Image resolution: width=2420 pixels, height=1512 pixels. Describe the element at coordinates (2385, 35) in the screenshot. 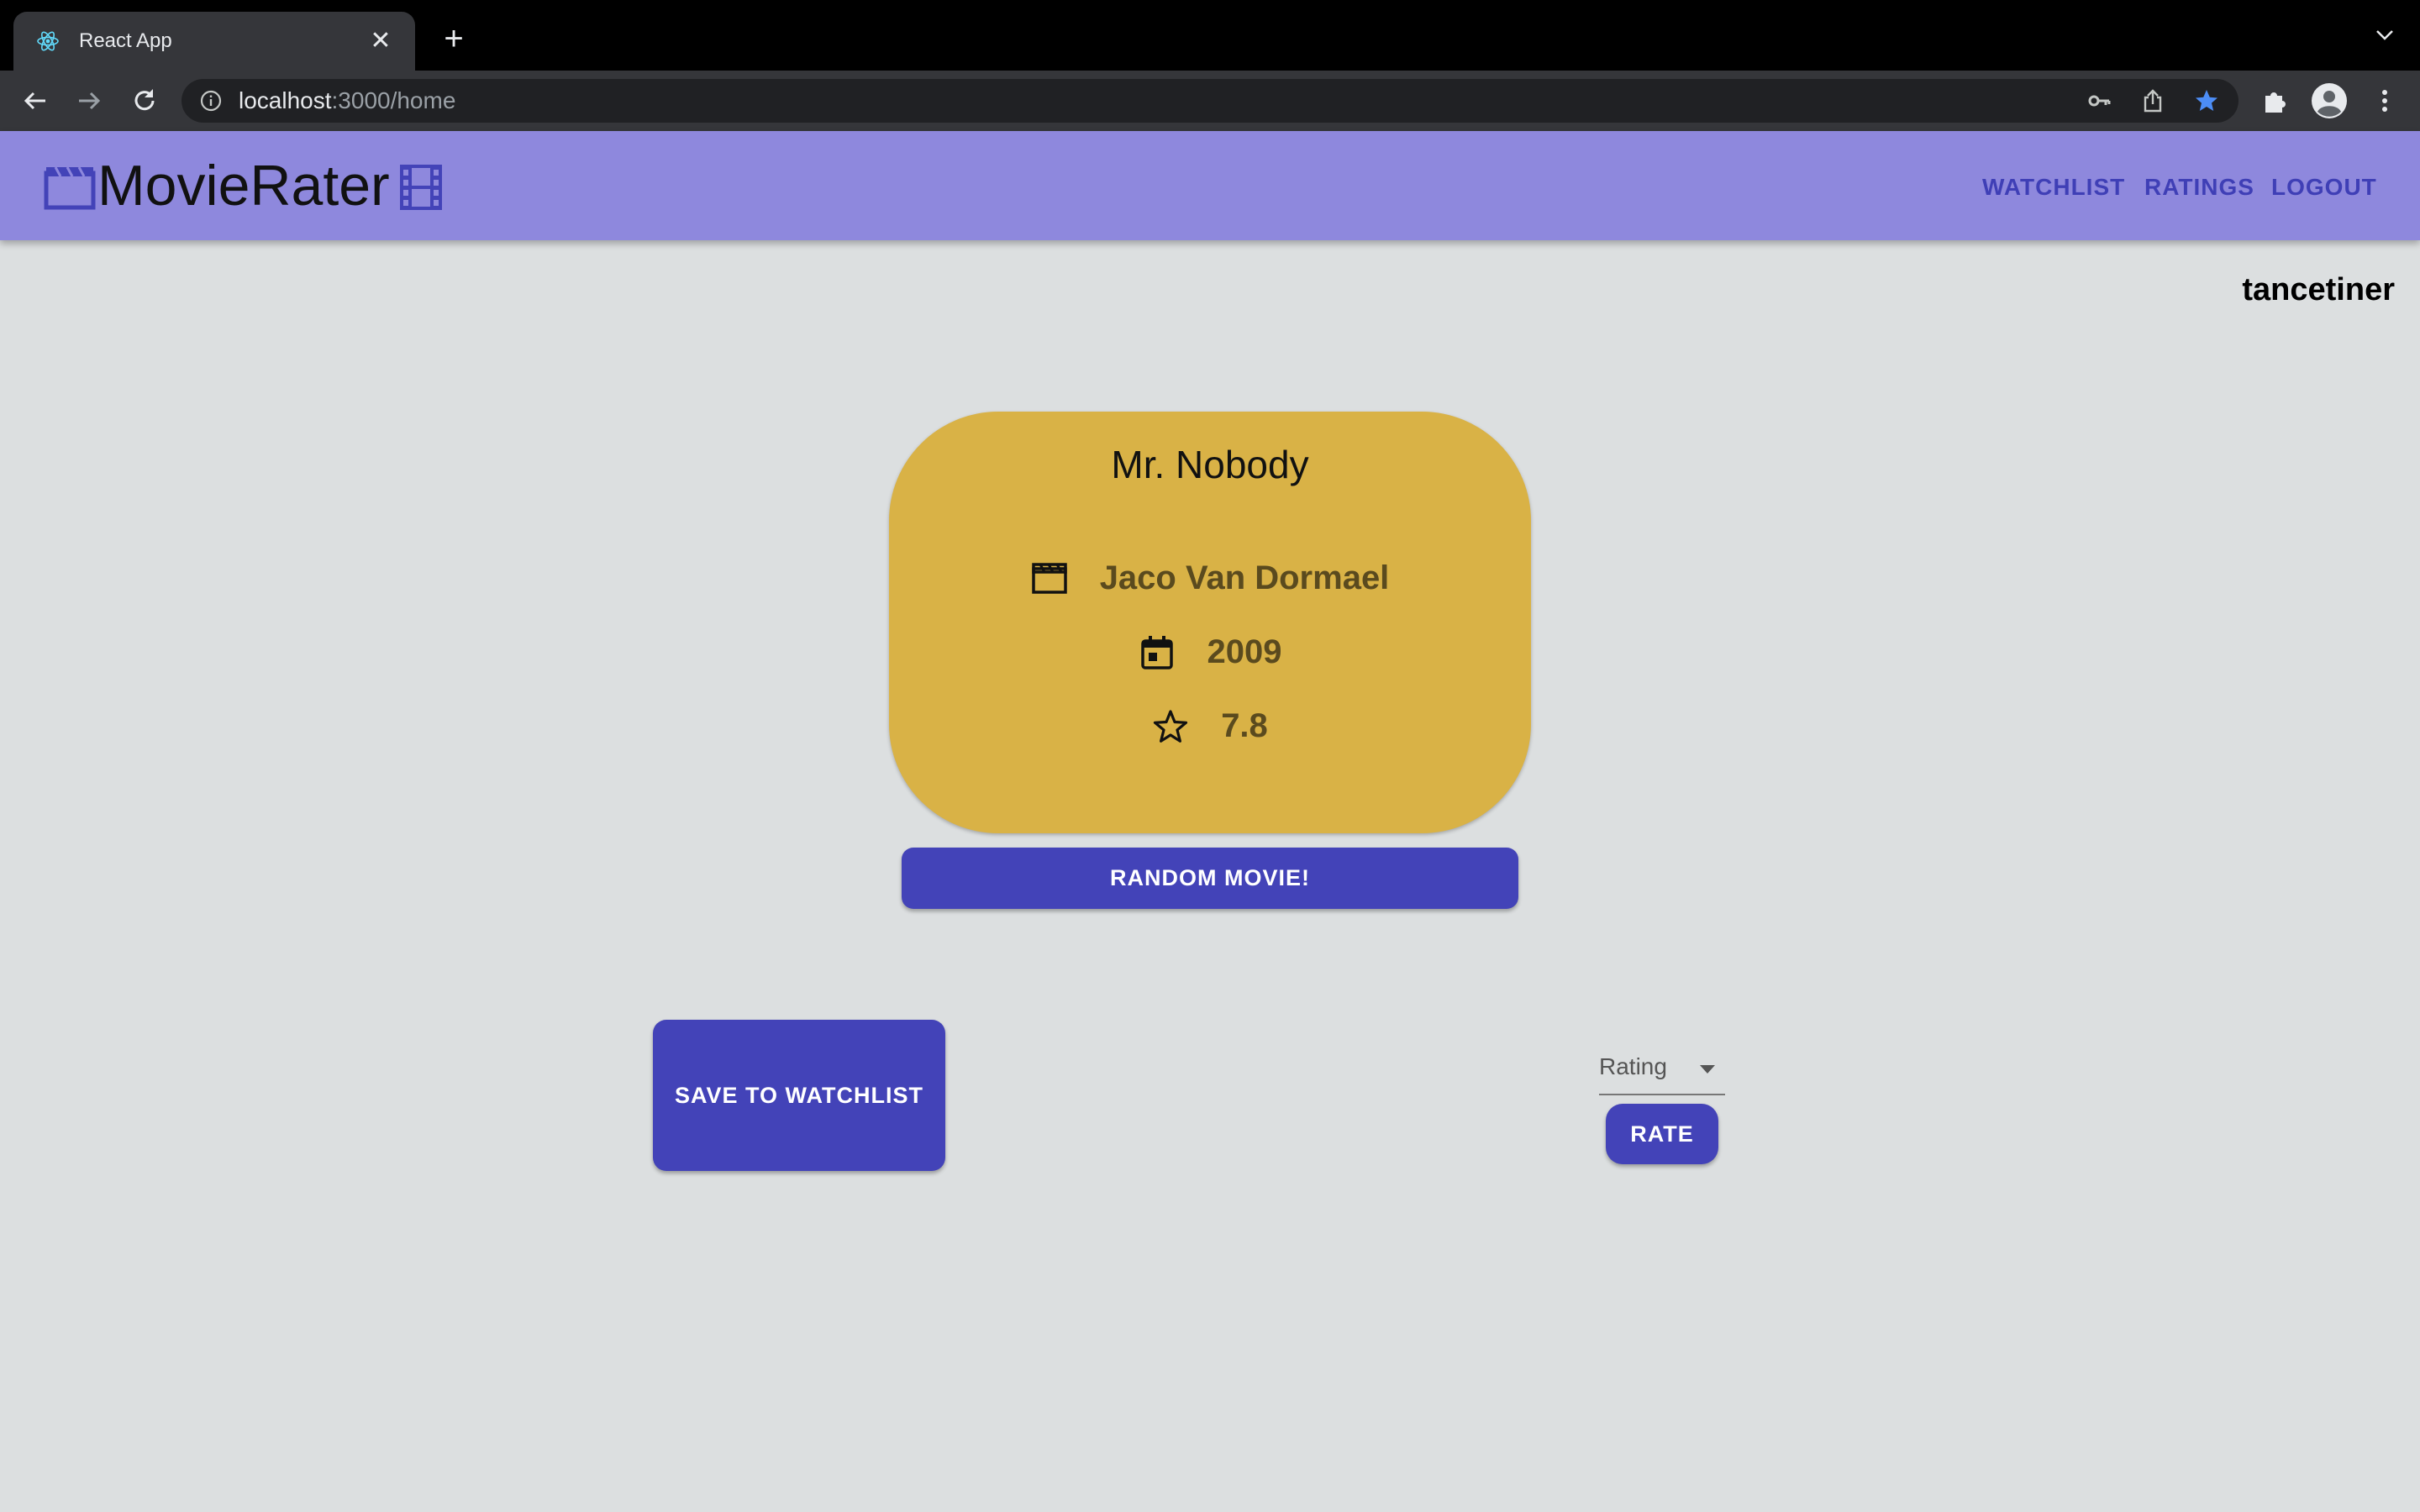

I see `tab-search-dropdown-icon` at that location.